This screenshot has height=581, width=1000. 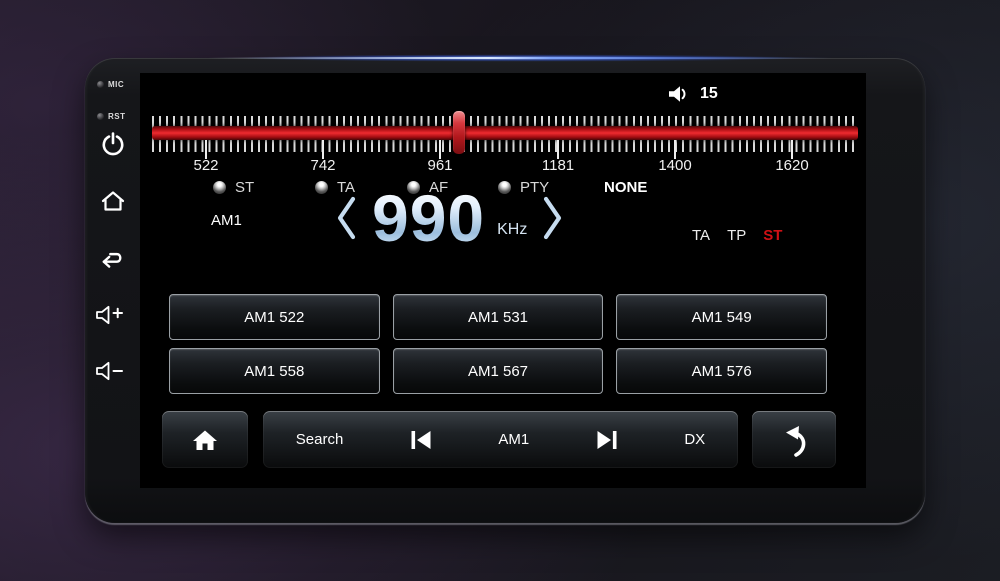 I want to click on tune-down-button, so click(x=347, y=218).